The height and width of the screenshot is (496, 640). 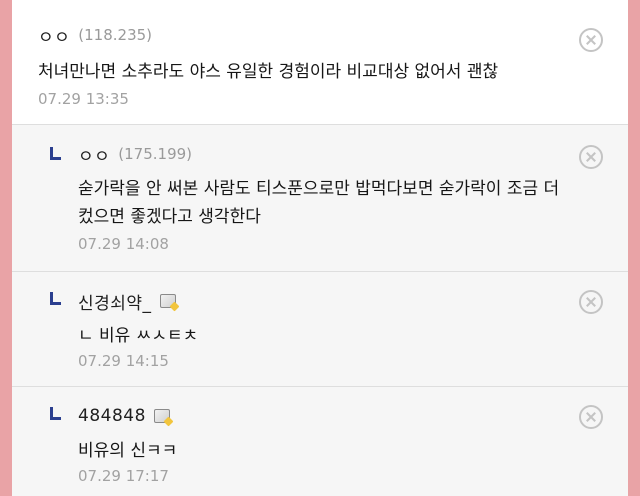 I want to click on comment-header: 신경쇠약_, so click(x=127, y=301).